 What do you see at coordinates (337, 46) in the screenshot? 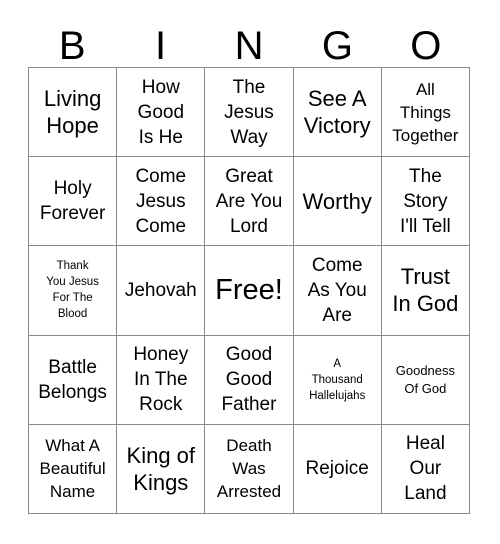
I see `header-letter-g: G` at bounding box center [337, 46].